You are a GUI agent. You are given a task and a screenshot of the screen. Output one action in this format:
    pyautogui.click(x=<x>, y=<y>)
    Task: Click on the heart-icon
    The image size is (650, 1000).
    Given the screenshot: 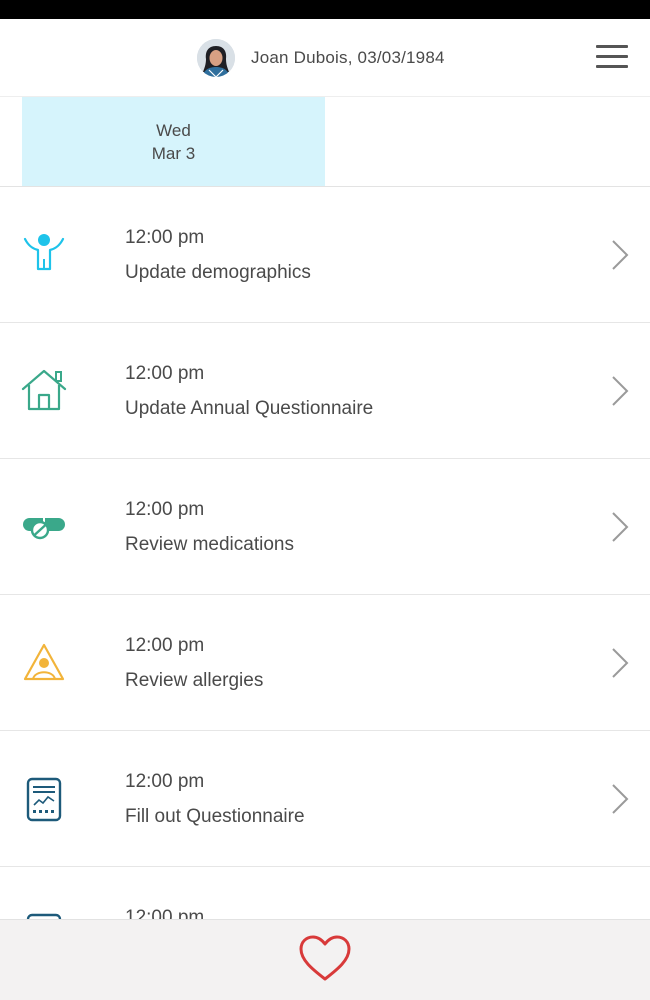 What is the action you would take?
    pyautogui.click(x=325, y=959)
    